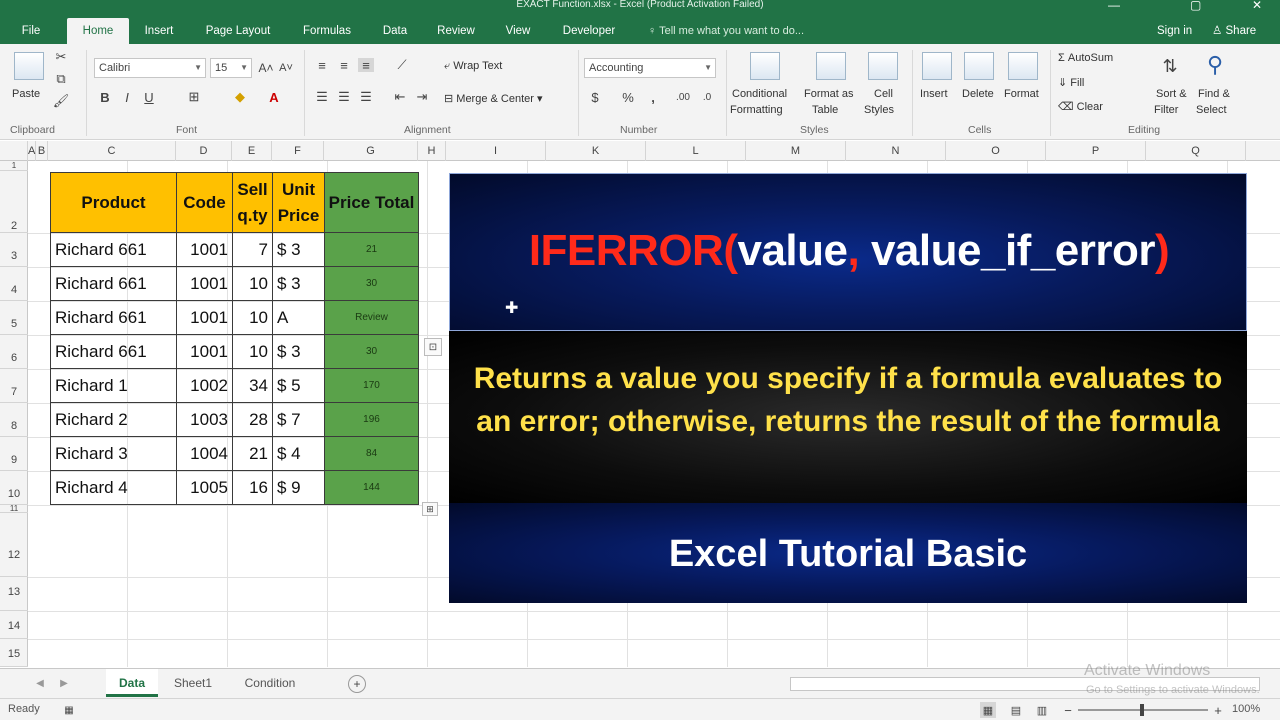  Describe the element at coordinates (371, 385) in the screenshot. I see `cell-price-total: 170` at that location.